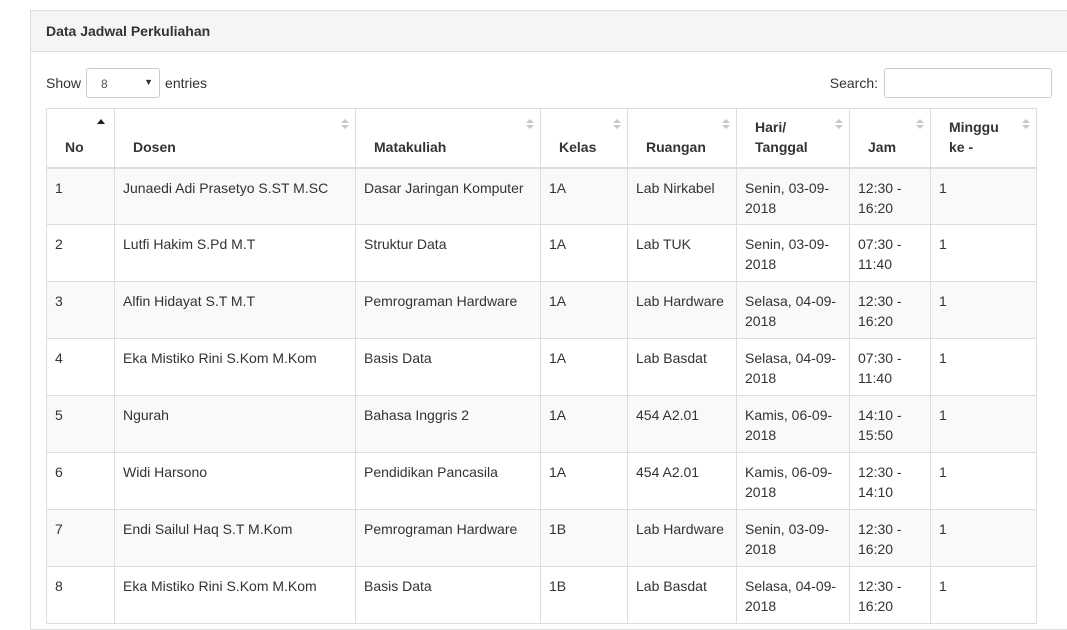 The width and height of the screenshot is (1067, 630). Describe the element at coordinates (448, 424) in the screenshot. I see `cell-matakuliah: Bahasa Inggris 2` at that location.